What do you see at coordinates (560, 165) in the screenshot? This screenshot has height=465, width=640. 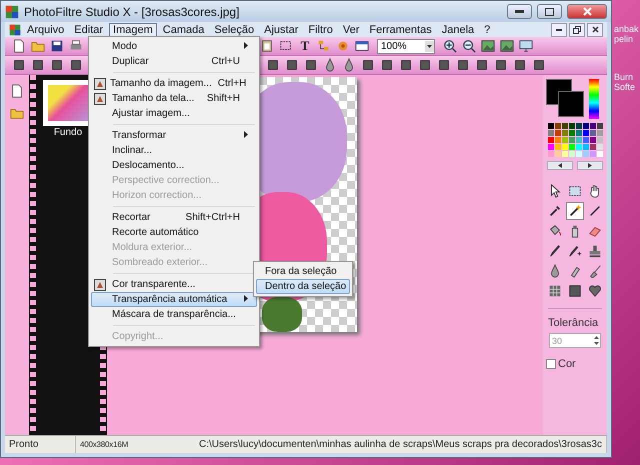 I see `previous-button` at bounding box center [560, 165].